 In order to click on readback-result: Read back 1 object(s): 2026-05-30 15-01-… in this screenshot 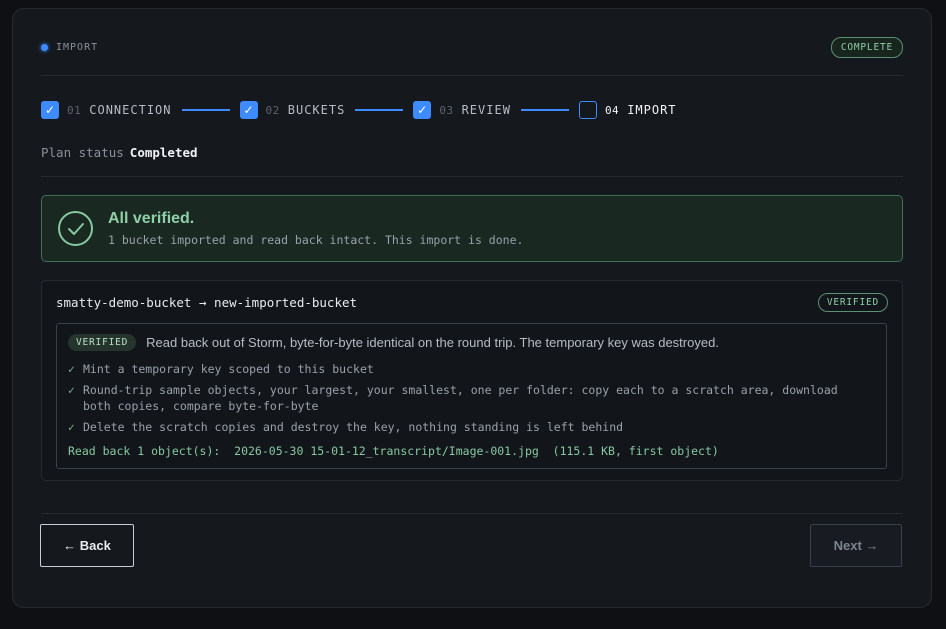, I will do `click(393, 451)`.